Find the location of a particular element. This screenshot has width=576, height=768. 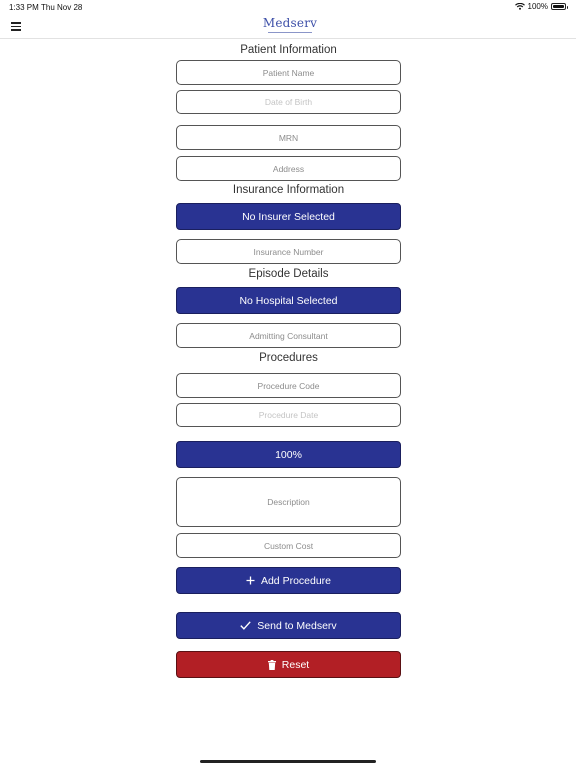

trash-icon is located at coordinates (271, 664).